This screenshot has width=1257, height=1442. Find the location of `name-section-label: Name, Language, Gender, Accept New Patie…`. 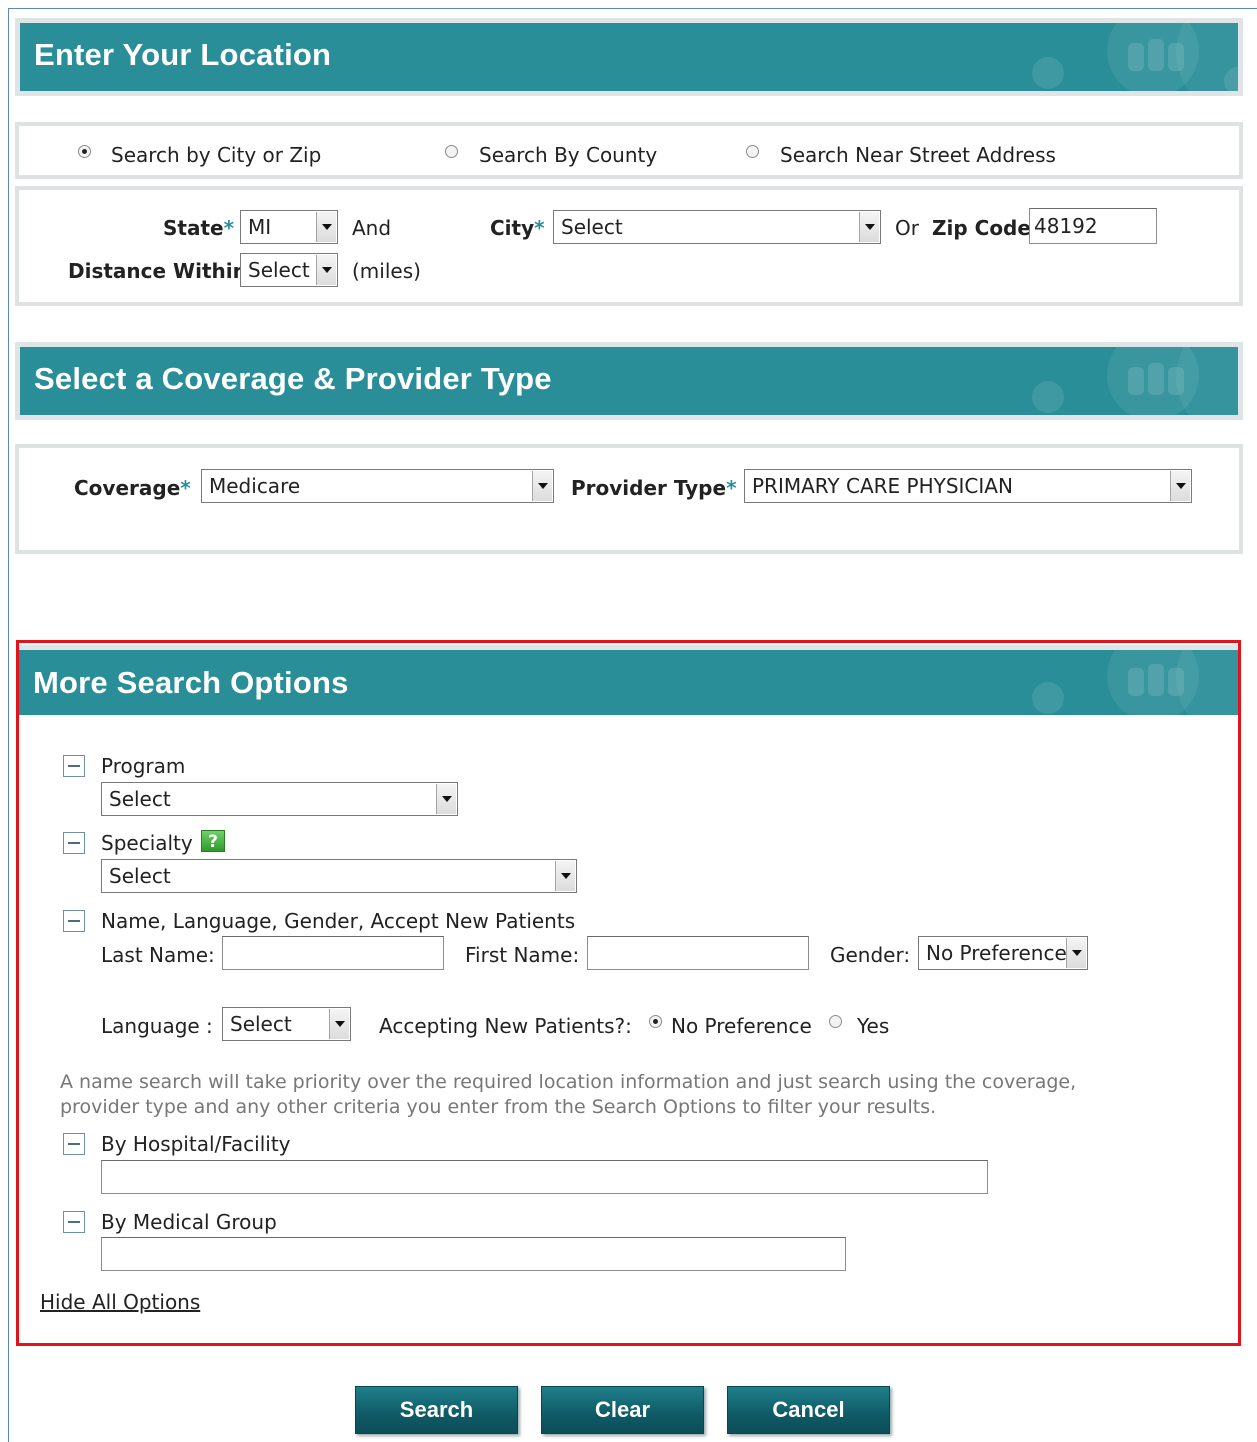

name-section-label: Name, Language, Gender, Accept New Patie… is located at coordinates (338, 921).